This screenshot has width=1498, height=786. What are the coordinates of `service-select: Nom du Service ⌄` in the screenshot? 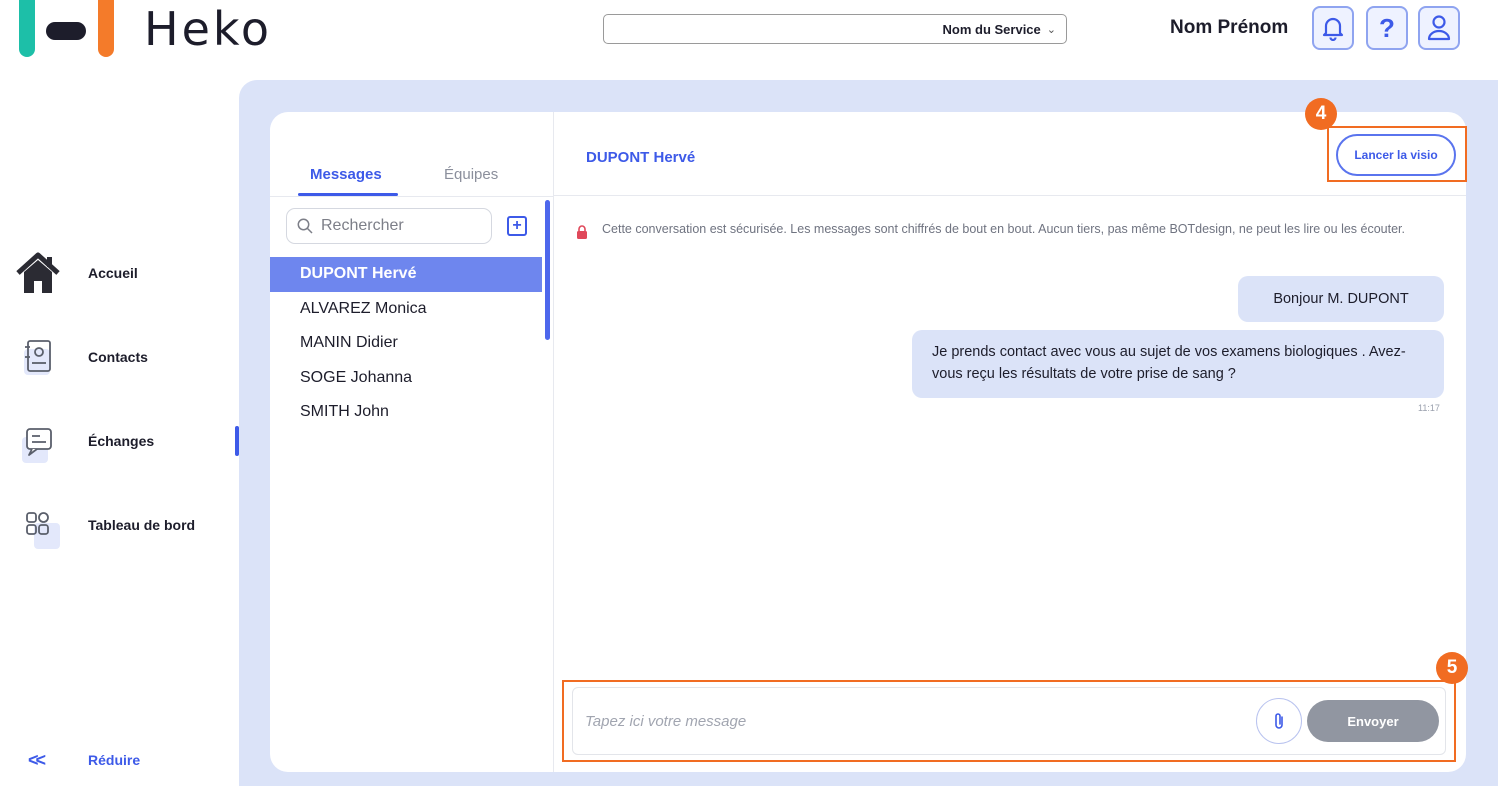 It's located at (835, 29).